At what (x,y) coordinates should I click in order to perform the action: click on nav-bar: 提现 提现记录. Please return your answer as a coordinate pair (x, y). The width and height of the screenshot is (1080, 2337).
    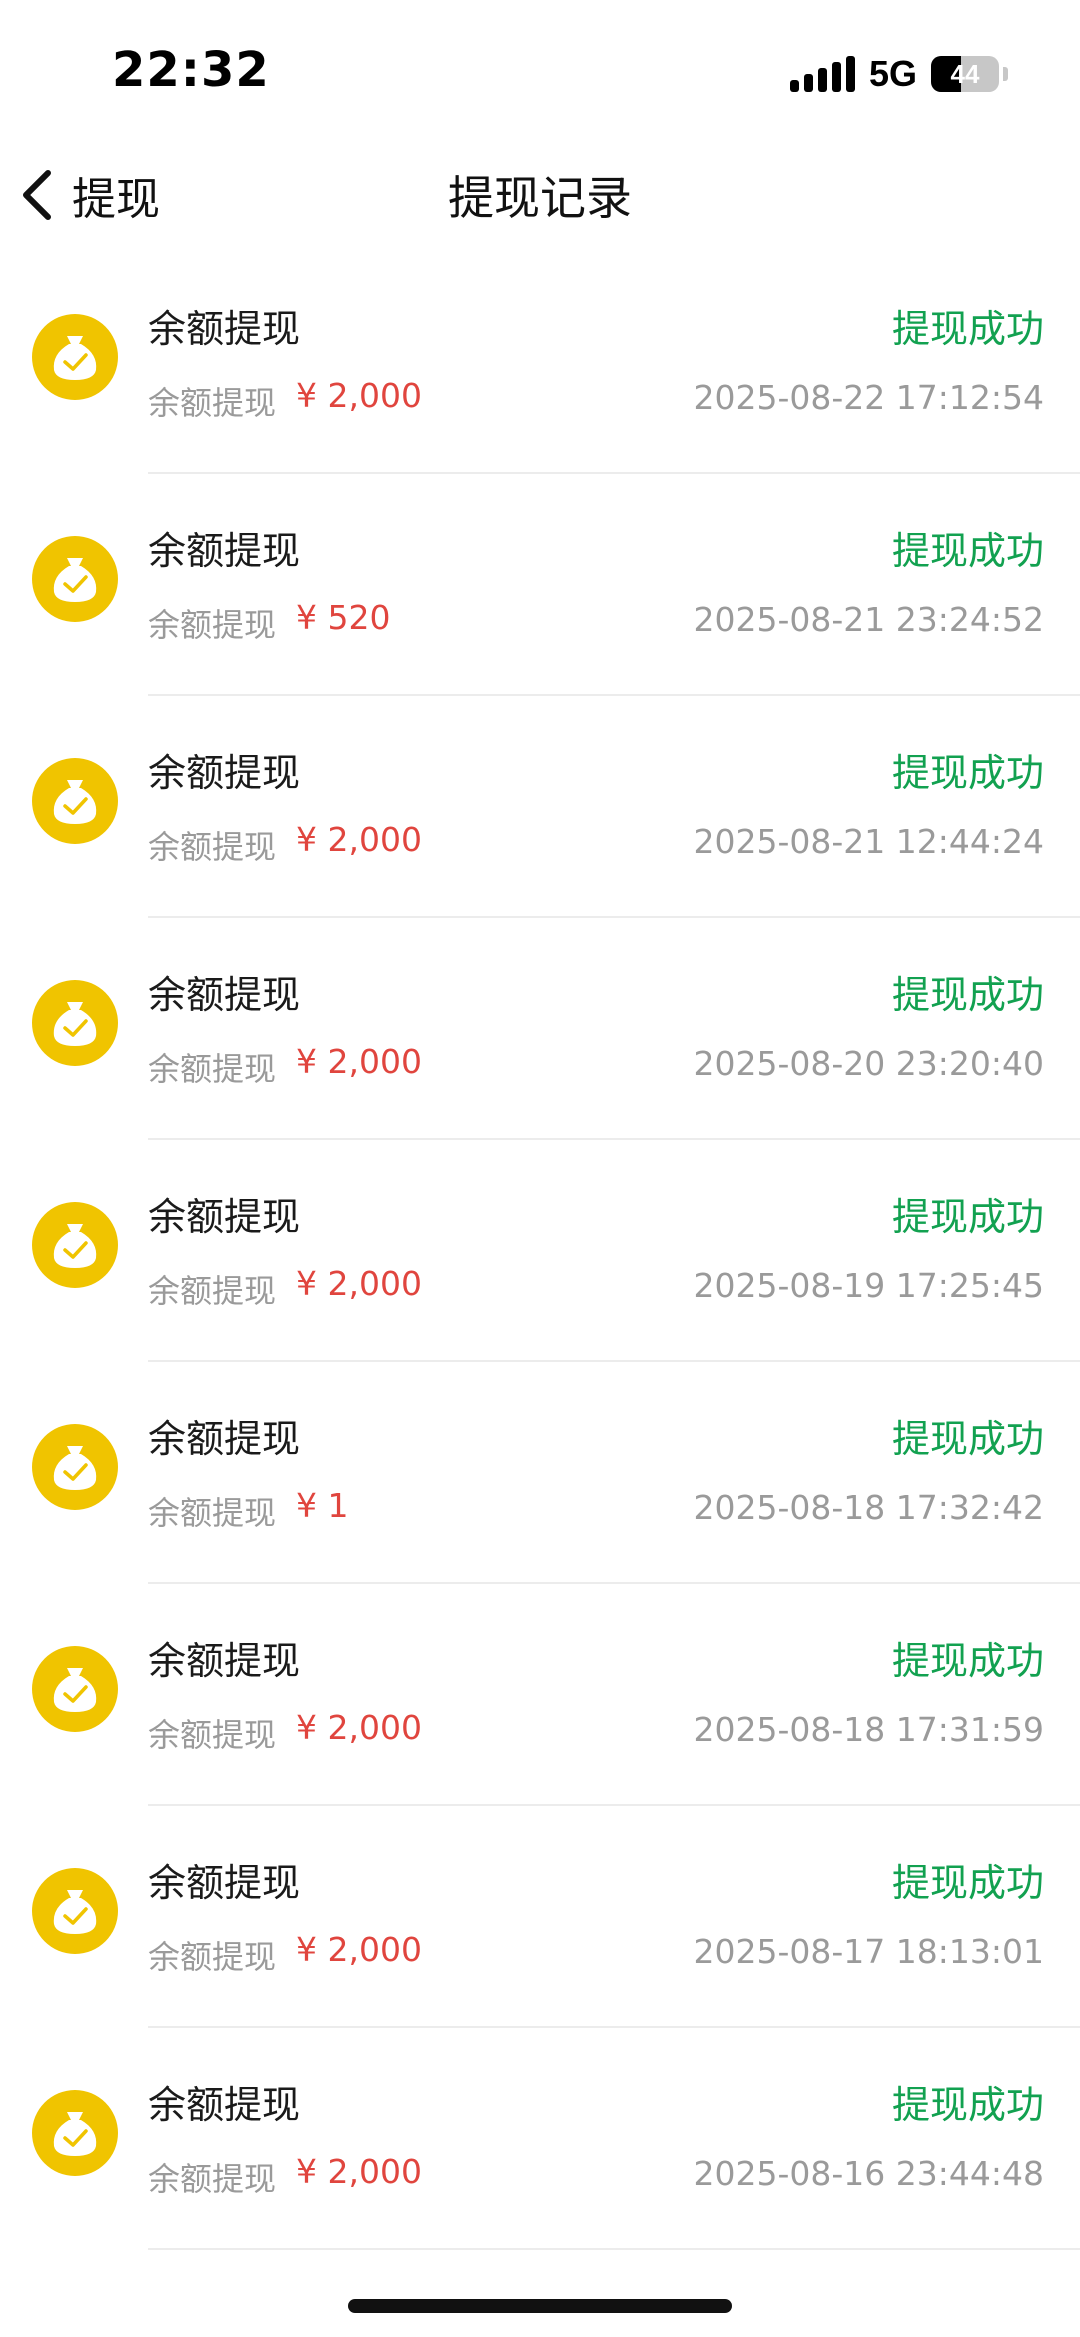
    Looking at the image, I should click on (540, 195).